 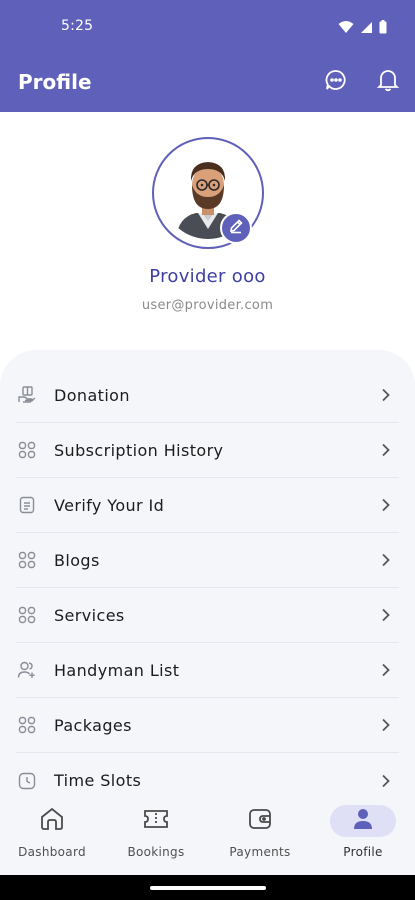 What do you see at coordinates (260, 852) in the screenshot?
I see `nav-label: Payments` at bounding box center [260, 852].